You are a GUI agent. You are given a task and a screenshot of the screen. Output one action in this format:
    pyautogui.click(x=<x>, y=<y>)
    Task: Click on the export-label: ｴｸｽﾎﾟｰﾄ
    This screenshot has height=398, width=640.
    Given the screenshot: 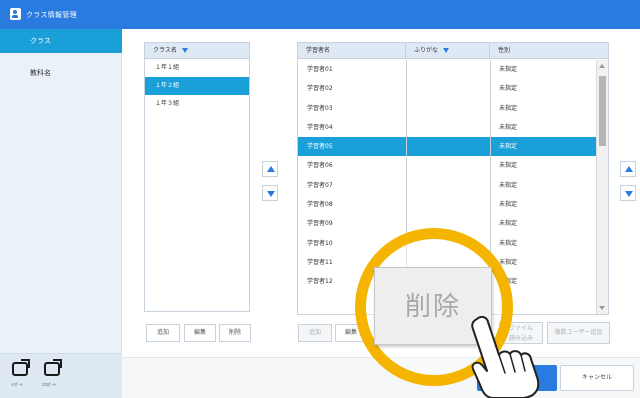 What is the action you would take?
    pyautogui.click(x=49, y=384)
    